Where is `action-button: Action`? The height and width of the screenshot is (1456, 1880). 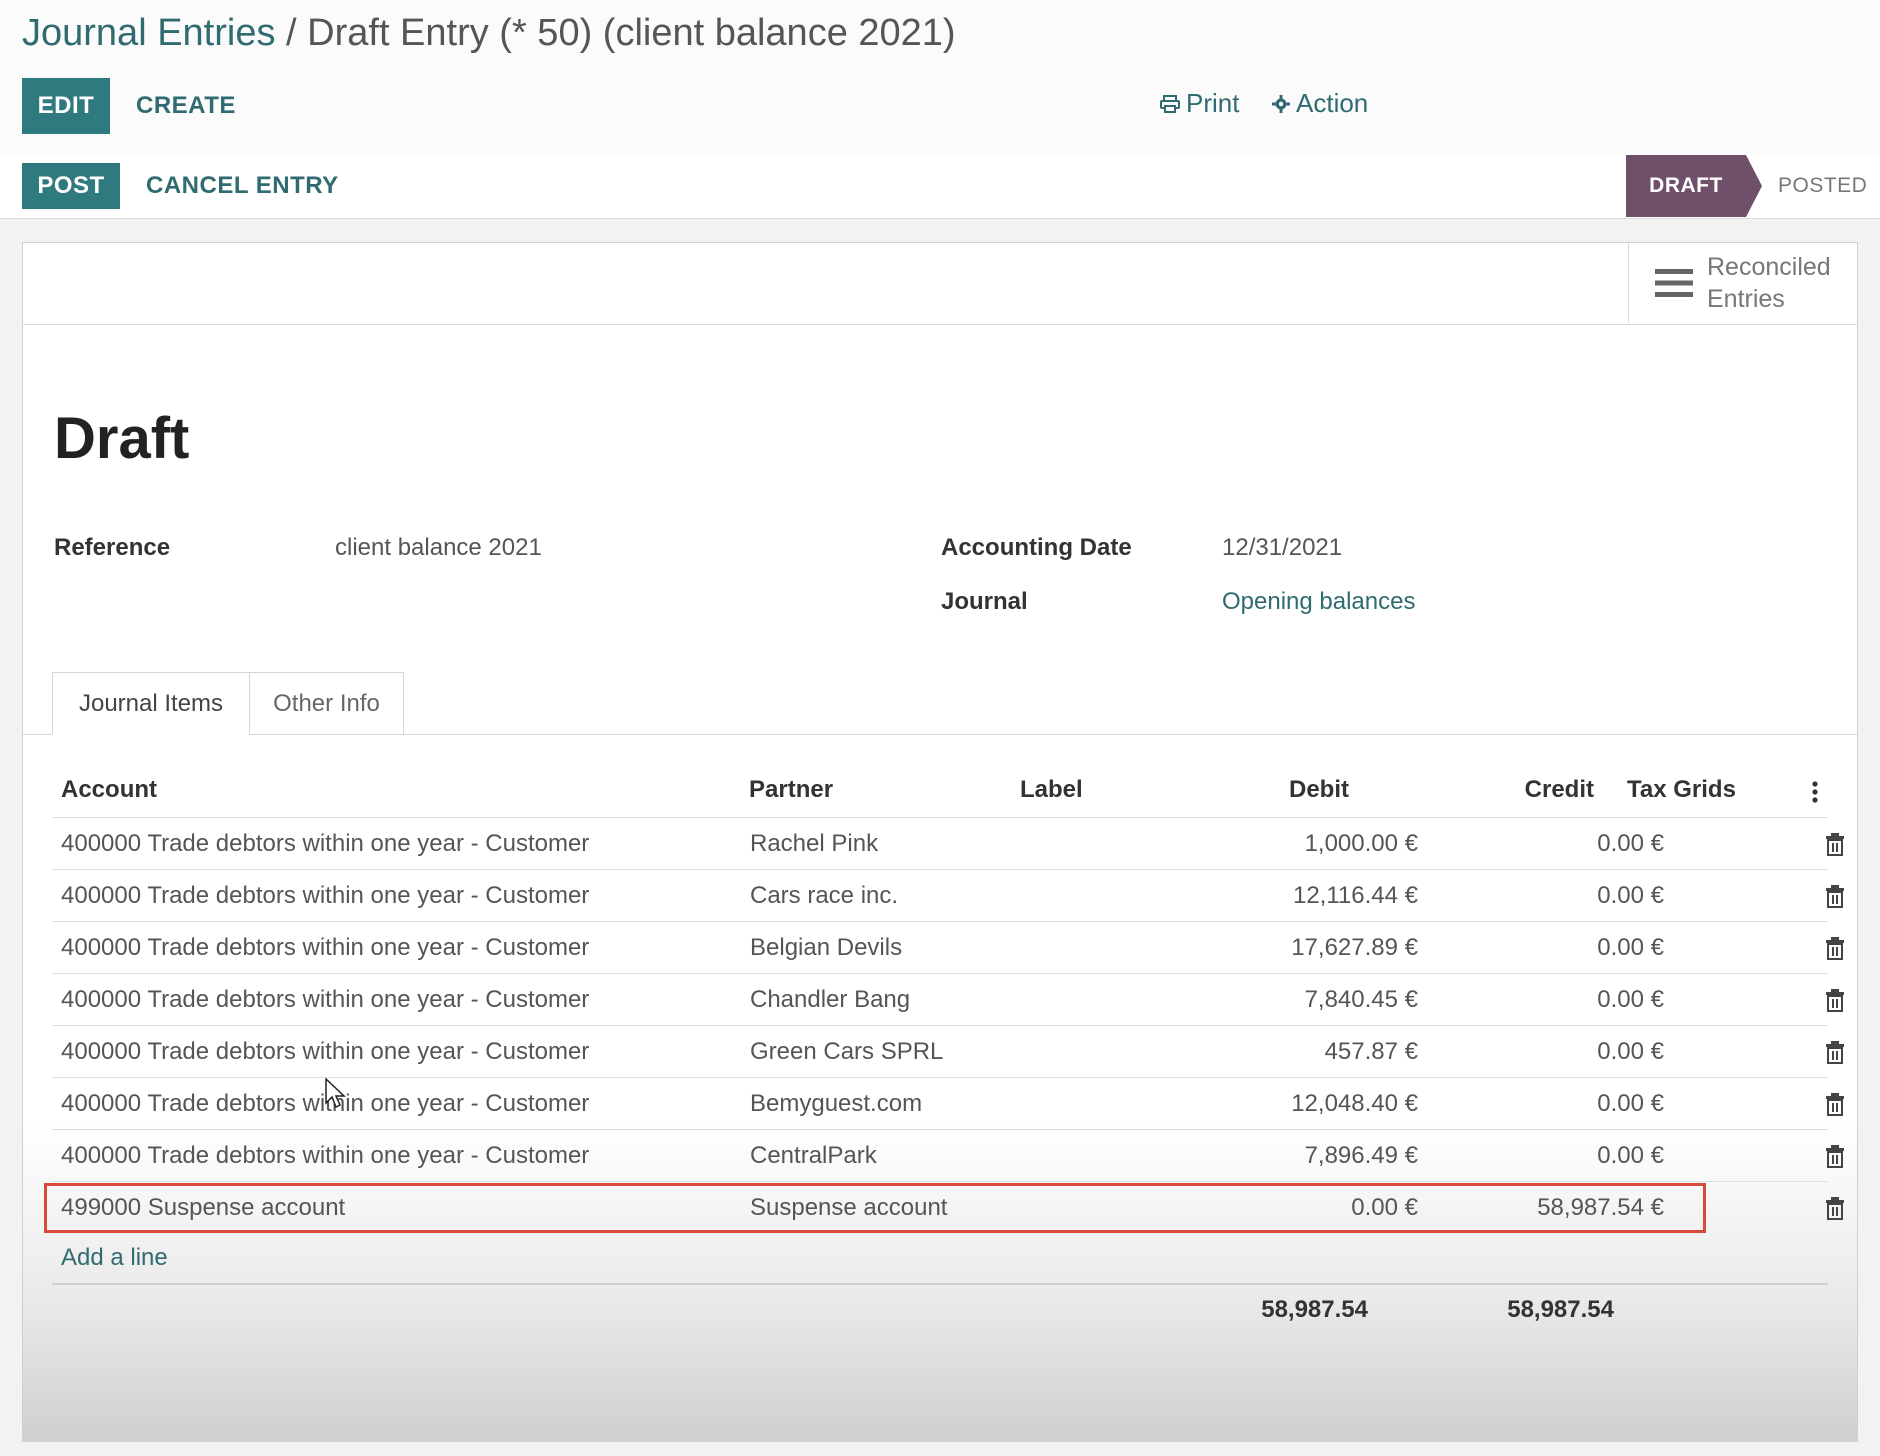 action-button: Action is located at coordinates (1320, 103).